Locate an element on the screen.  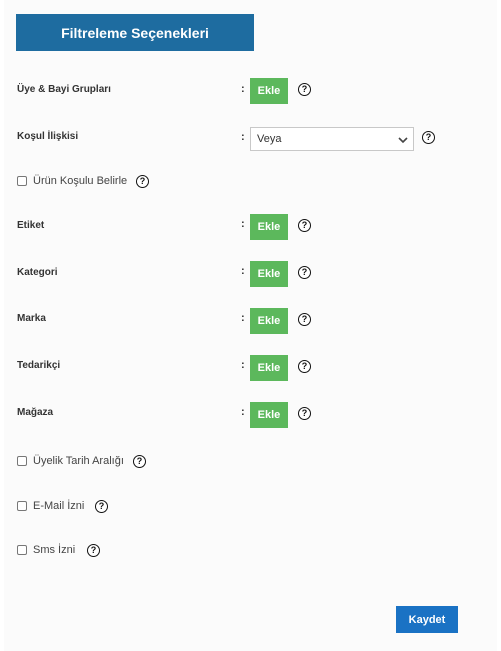
product-condition-row: Ürün Koşulu Belirle is located at coordinates (72, 181).